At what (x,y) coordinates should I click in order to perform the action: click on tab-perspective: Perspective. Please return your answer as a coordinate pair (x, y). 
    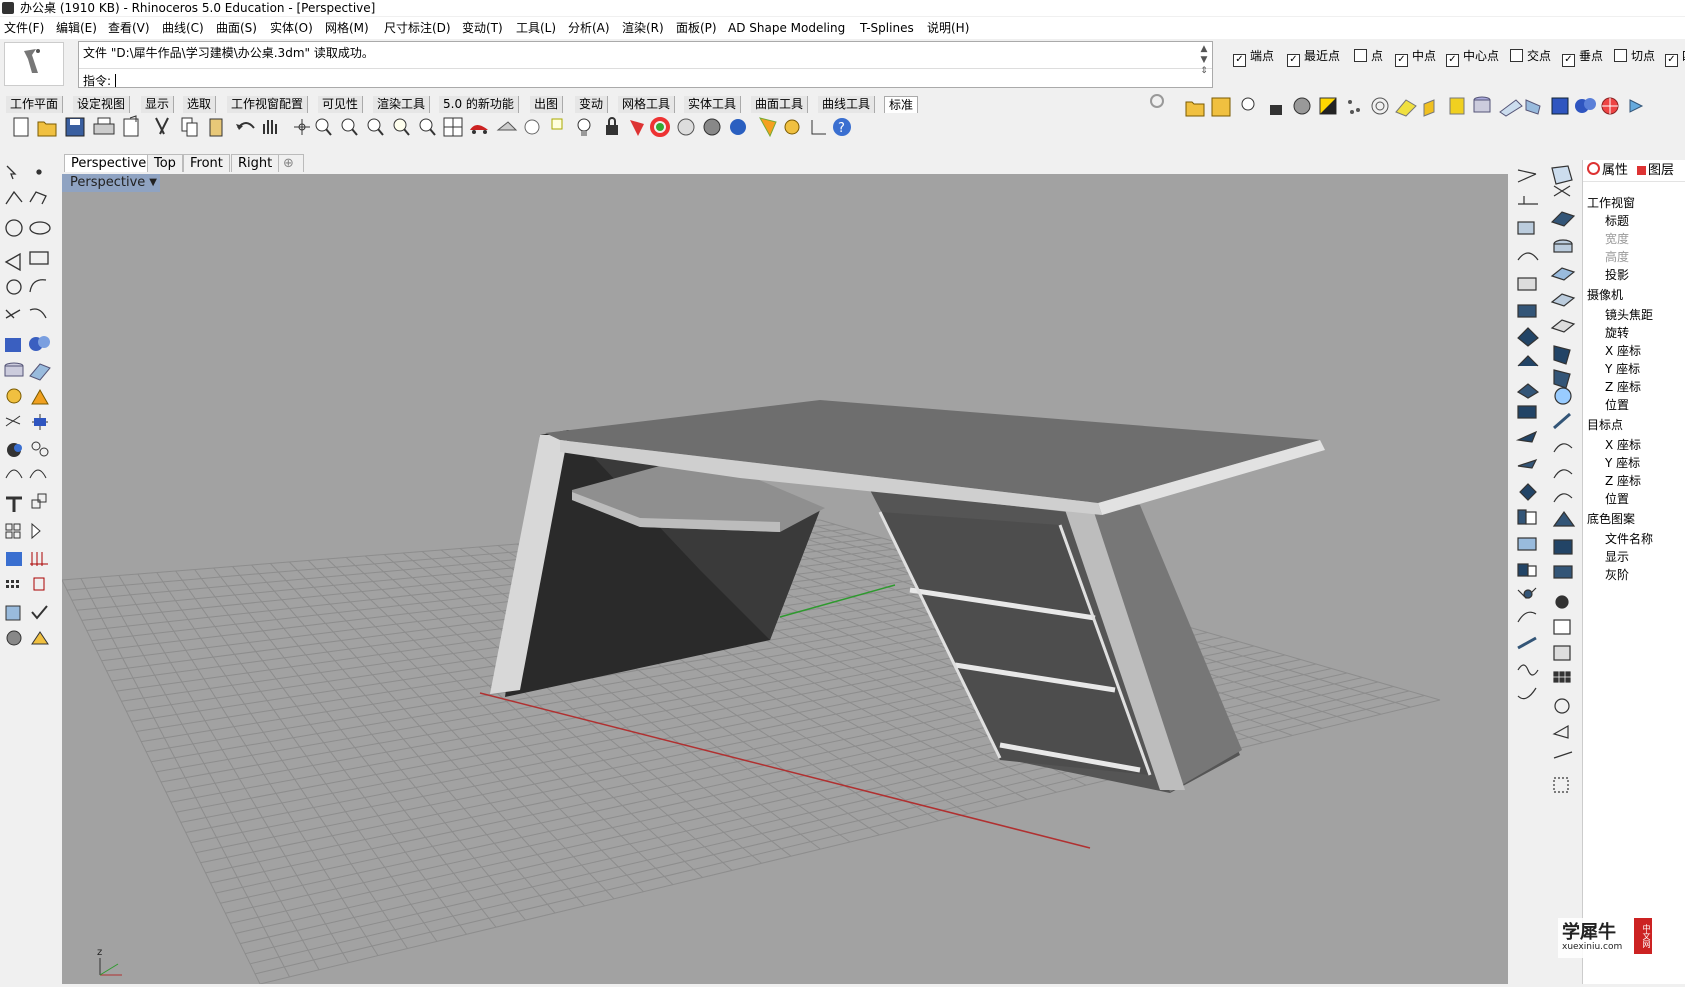
    Looking at the image, I should click on (109, 163).